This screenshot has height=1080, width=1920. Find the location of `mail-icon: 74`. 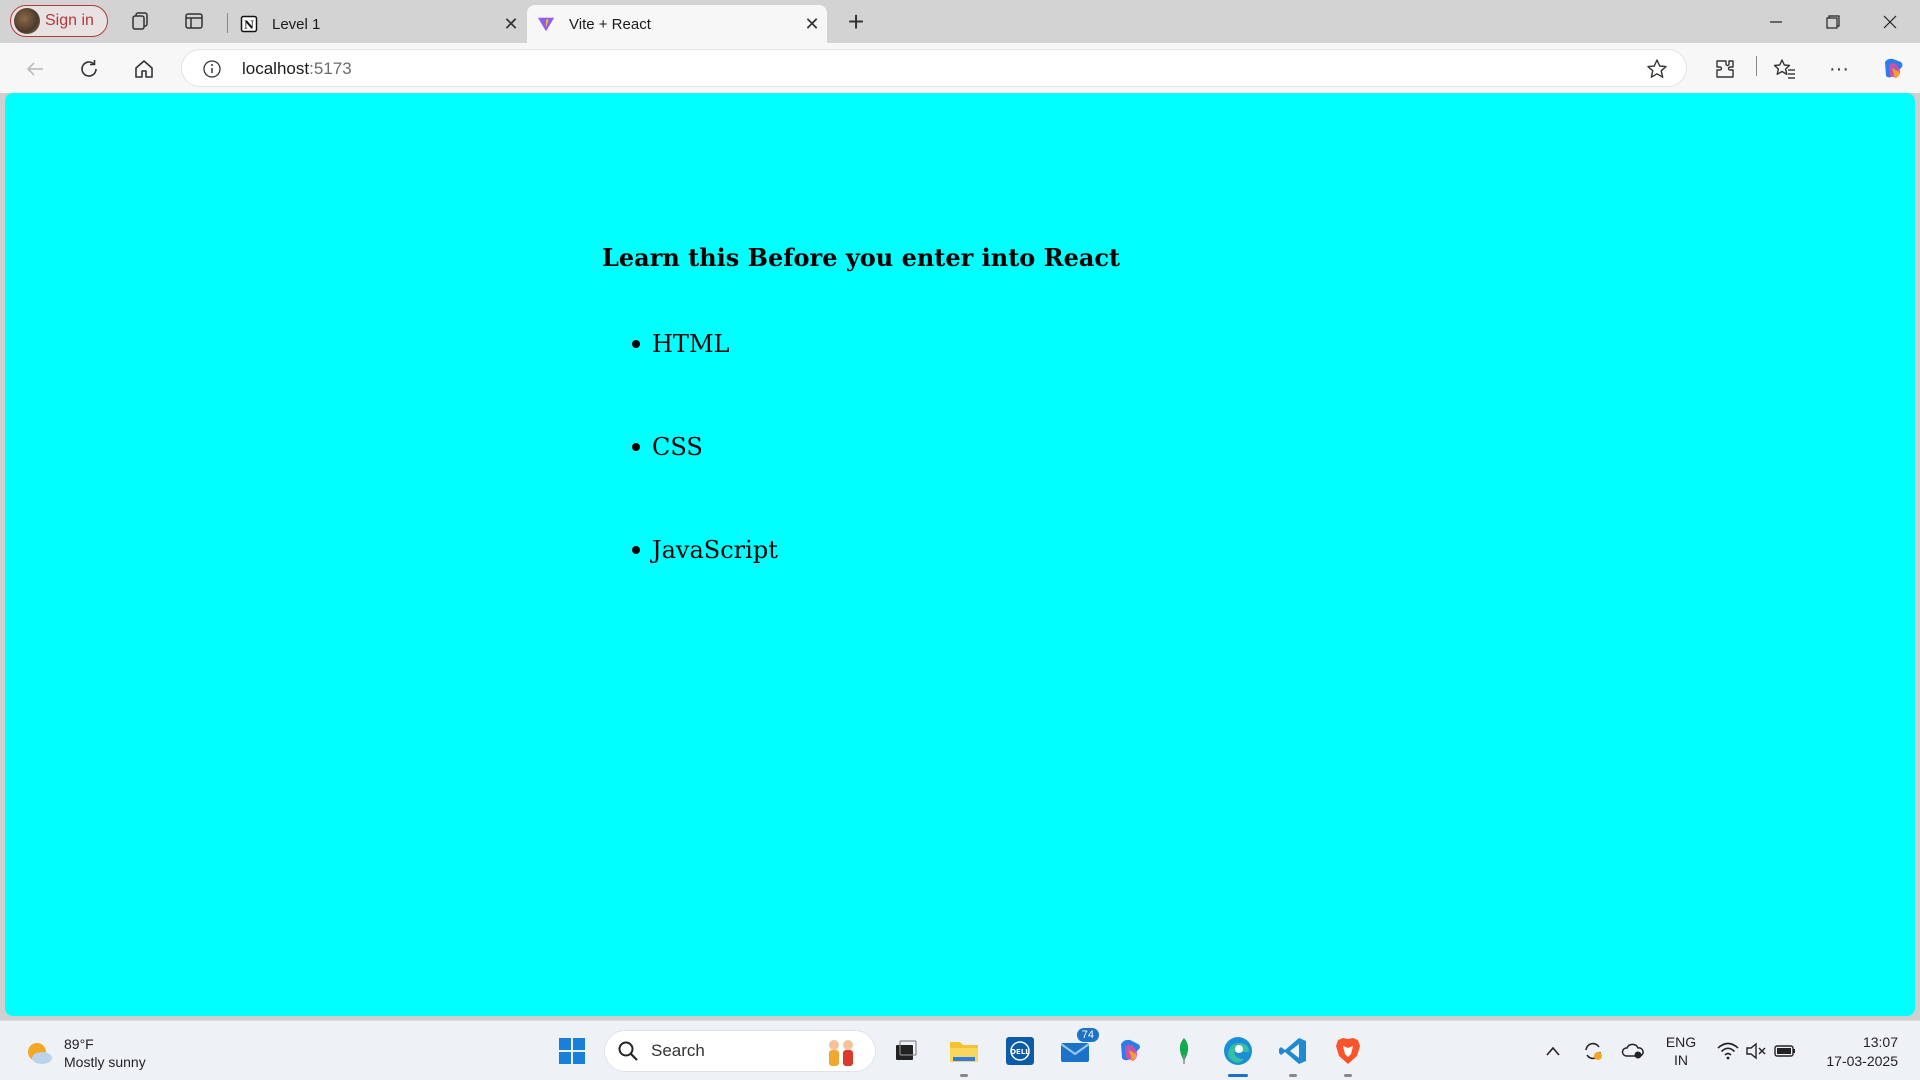

mail-icon: 74 is located at coordinates (1077, 1049).